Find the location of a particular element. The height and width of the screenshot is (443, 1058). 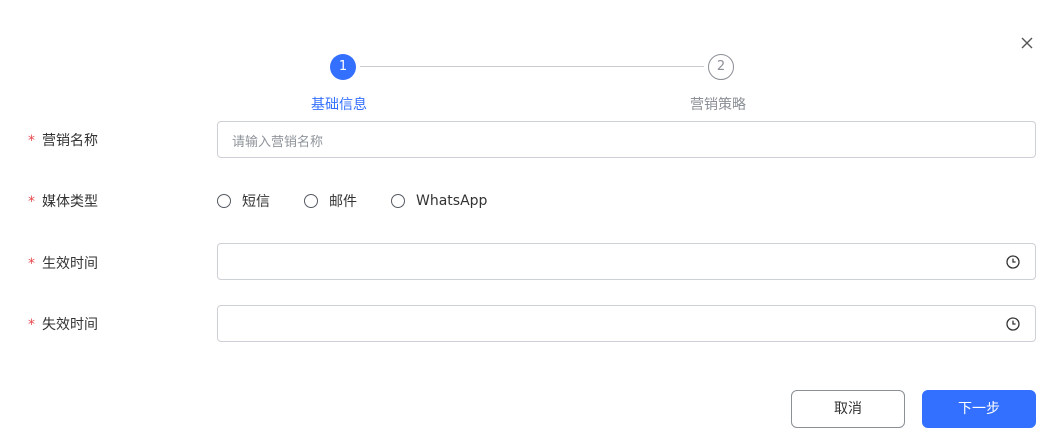

radio-sms-label: 短信 is located at coordinates (256, 202).